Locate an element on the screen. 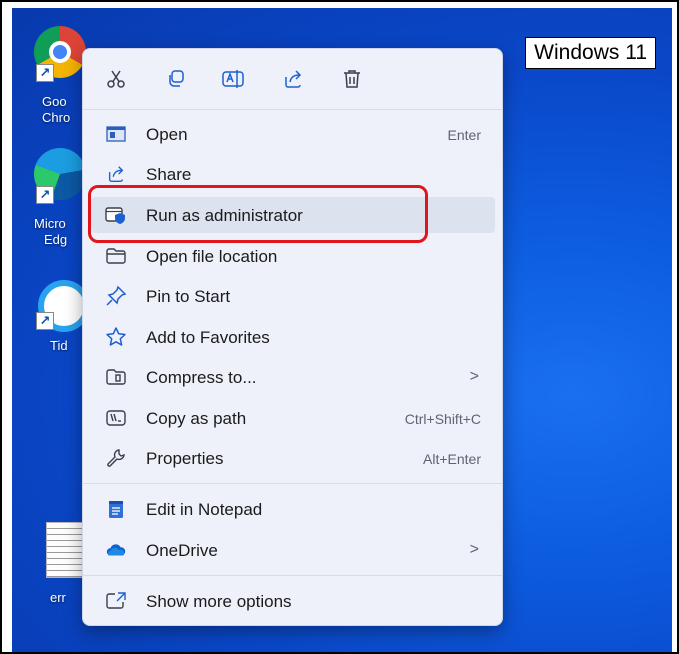 Image resolution: width=679 pixels, height=654 pixels. menu-item-pin-to-start: Pin to Start is located at coordinates (293, 296).